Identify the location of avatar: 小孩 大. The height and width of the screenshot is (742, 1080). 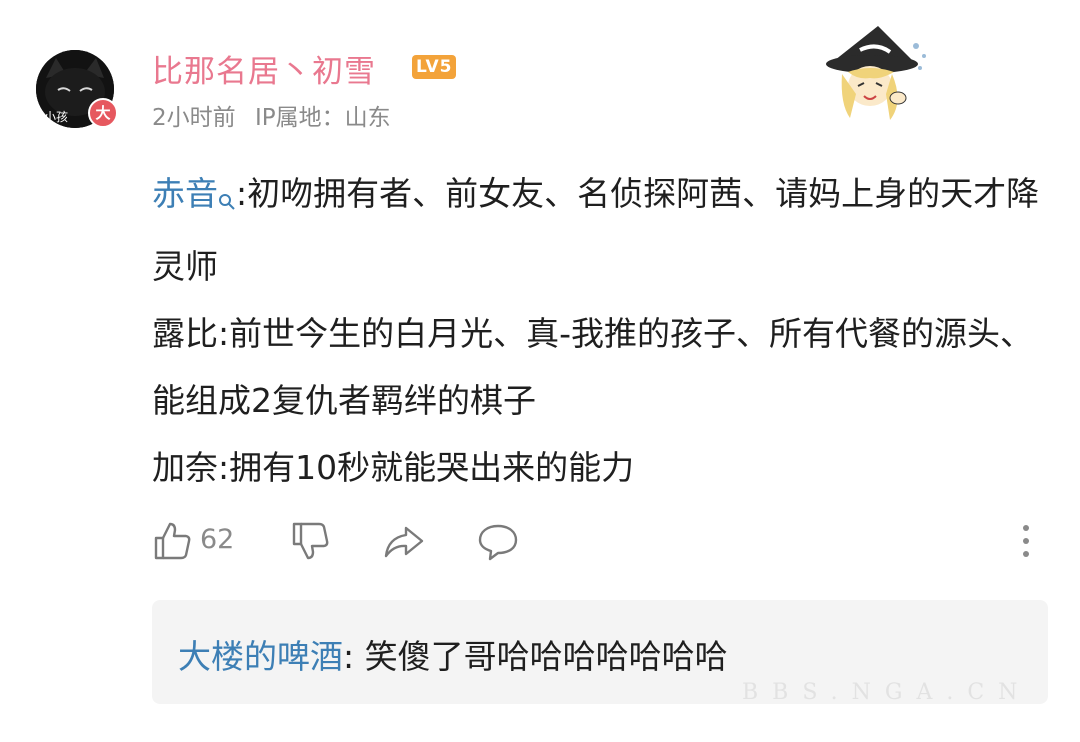
(77, 90).